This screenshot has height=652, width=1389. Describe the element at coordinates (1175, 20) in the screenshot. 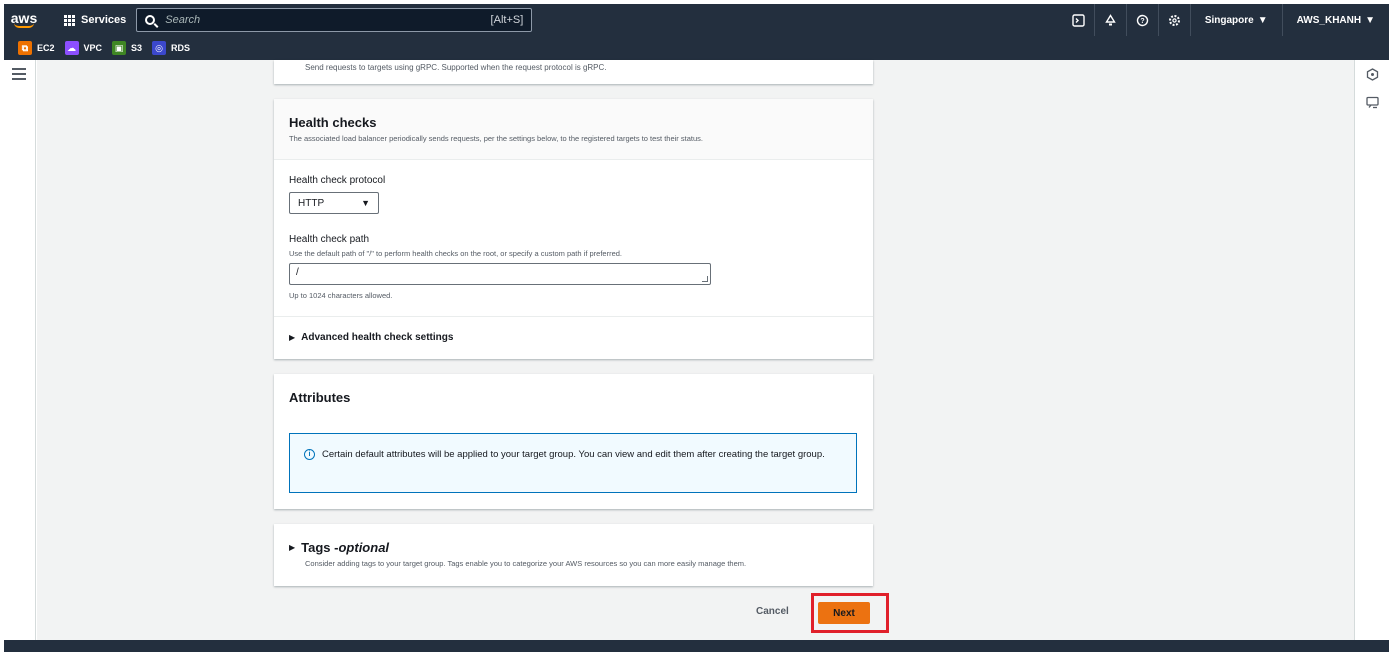

I see `gear-icon` at that location.